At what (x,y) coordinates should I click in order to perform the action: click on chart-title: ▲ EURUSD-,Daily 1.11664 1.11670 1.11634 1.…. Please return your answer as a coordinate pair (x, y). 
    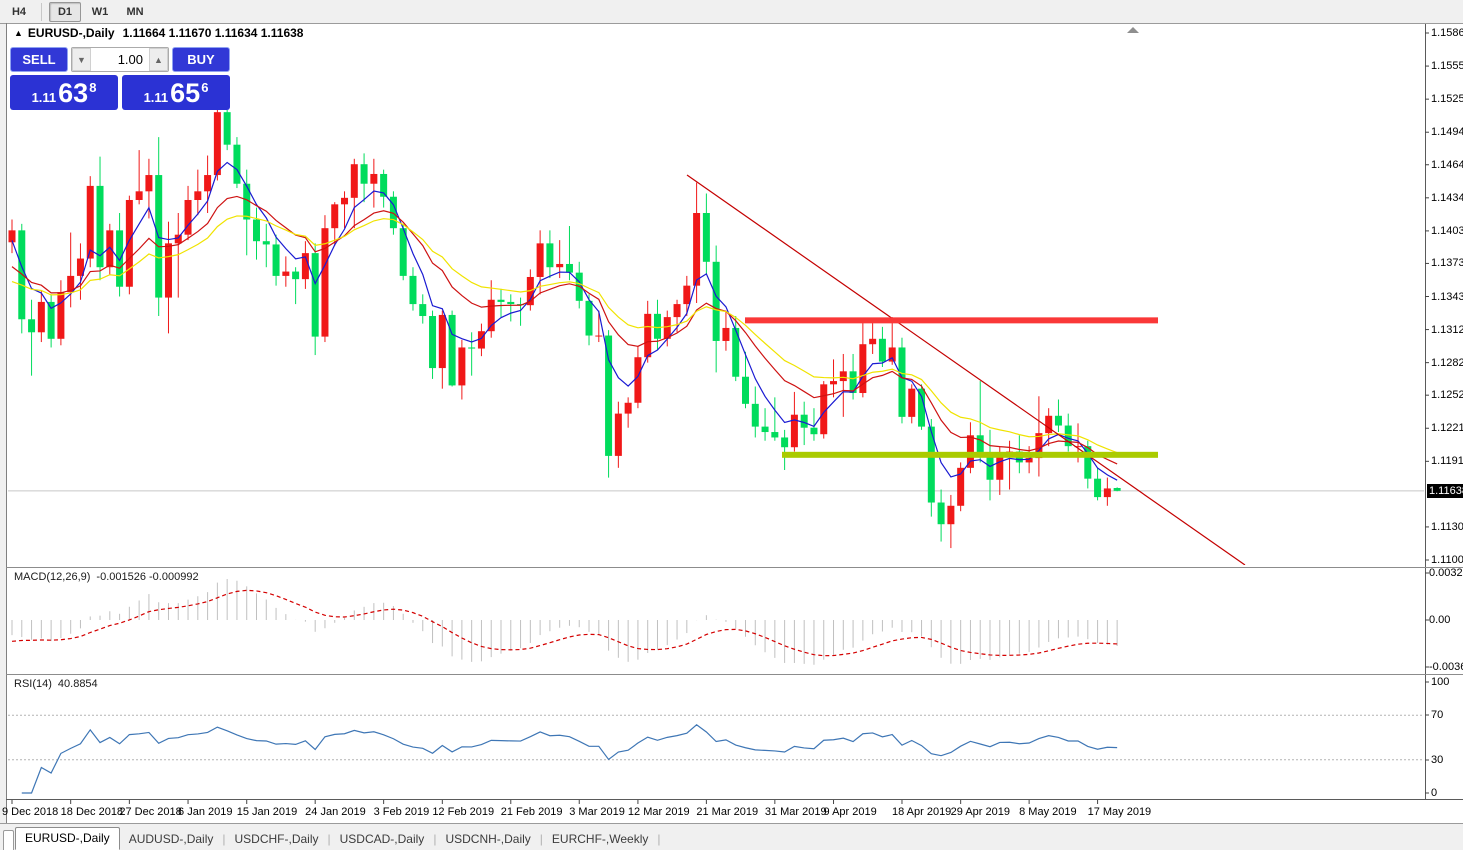
    Looking at the image, I should click on (158, 33).